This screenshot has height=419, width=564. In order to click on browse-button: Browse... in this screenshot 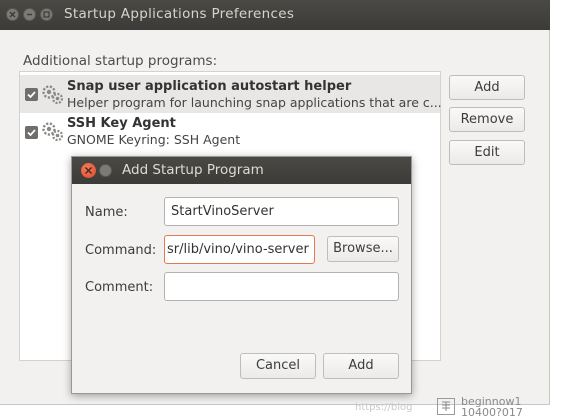, I will do `click(363, 249)`.